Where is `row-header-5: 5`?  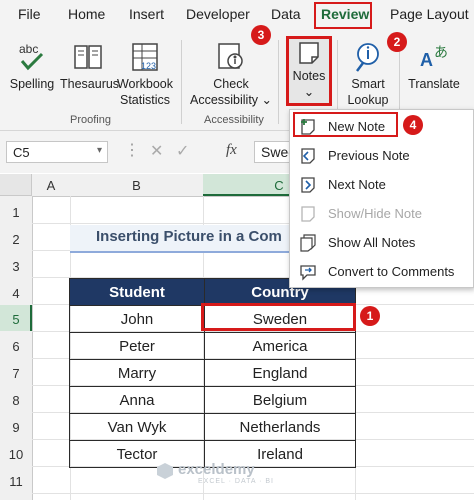 row-header-5: 5 is located at coordinates (16, 319).